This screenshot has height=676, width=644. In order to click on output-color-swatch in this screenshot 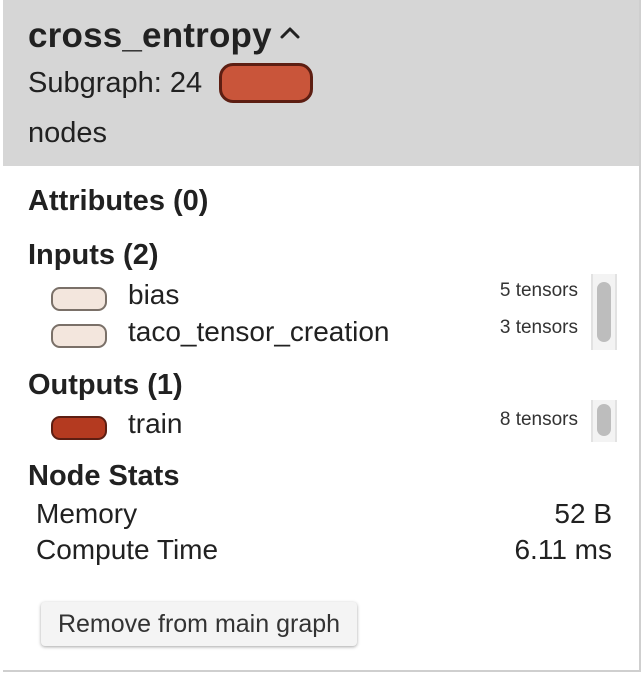, I will do `click(79, 428)`.